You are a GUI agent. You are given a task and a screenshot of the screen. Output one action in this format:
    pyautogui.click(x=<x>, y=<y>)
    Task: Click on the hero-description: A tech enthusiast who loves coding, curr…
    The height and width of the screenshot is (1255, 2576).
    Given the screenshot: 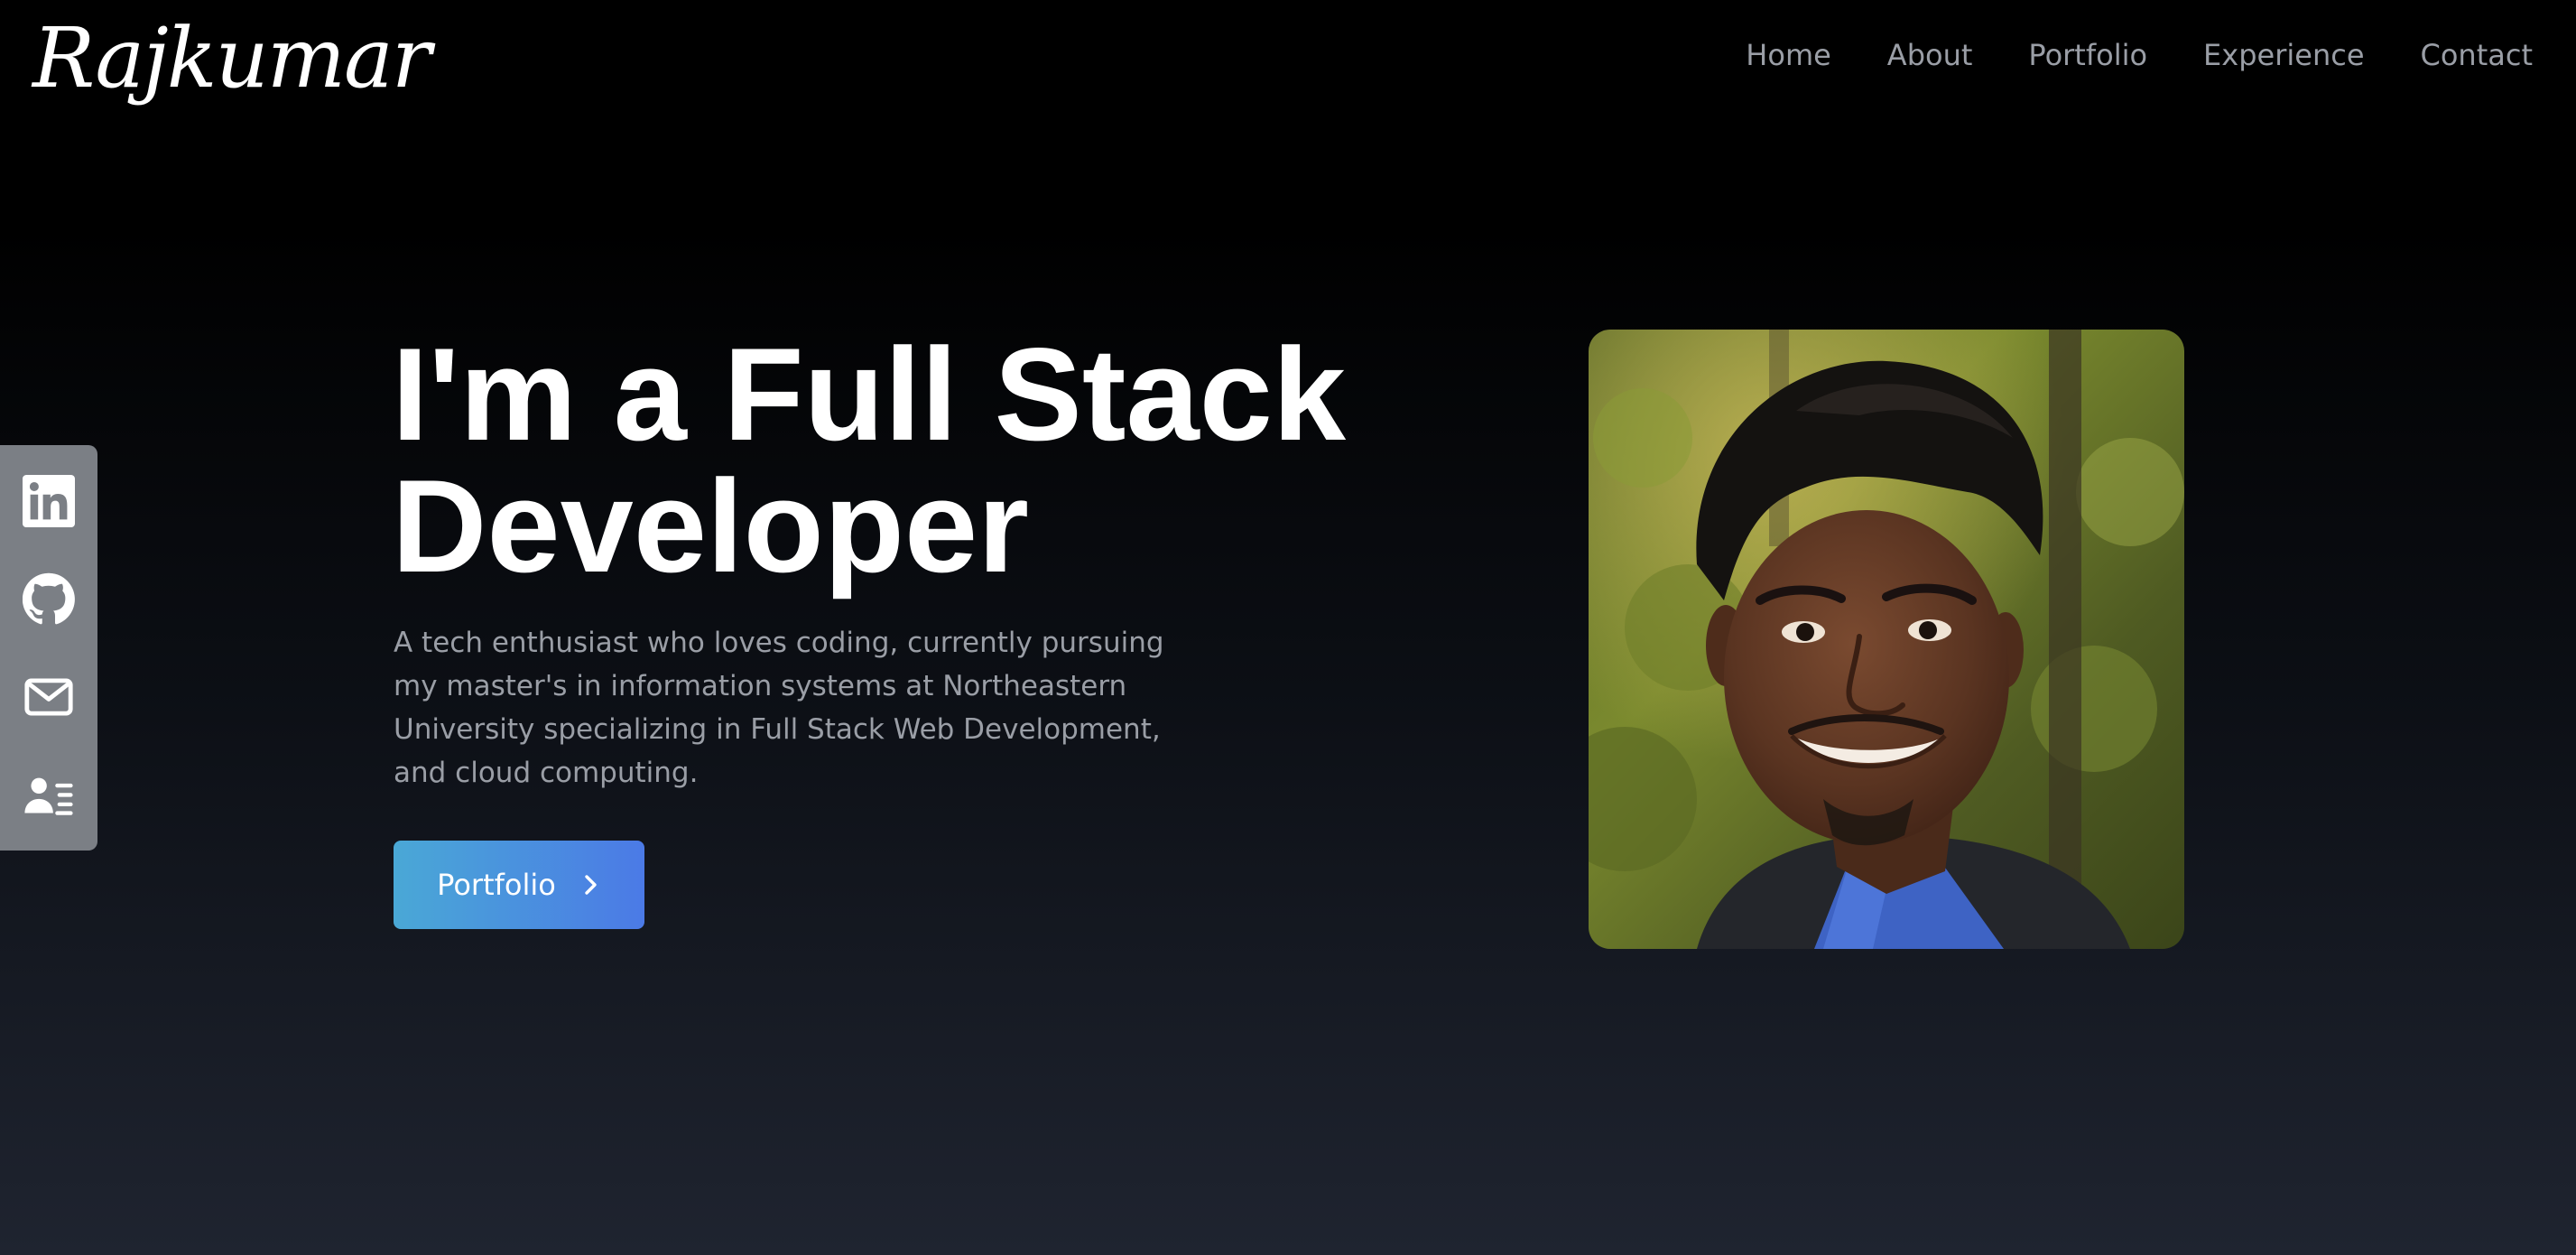 What is the action you would take?
    pyautogui.click(x=779, y=708)
    